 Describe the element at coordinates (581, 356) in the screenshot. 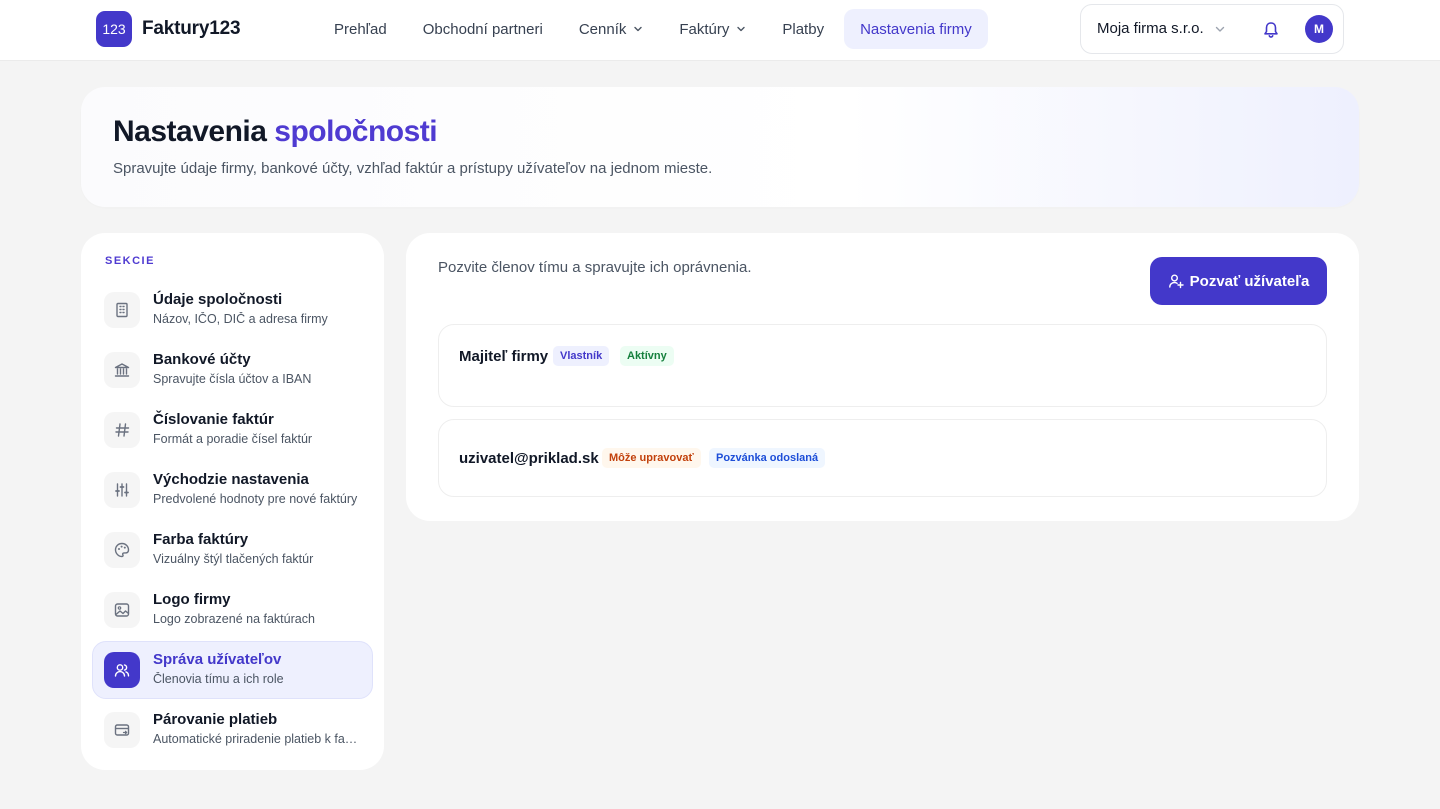

I see `role-badge: Vlastník` at that location.